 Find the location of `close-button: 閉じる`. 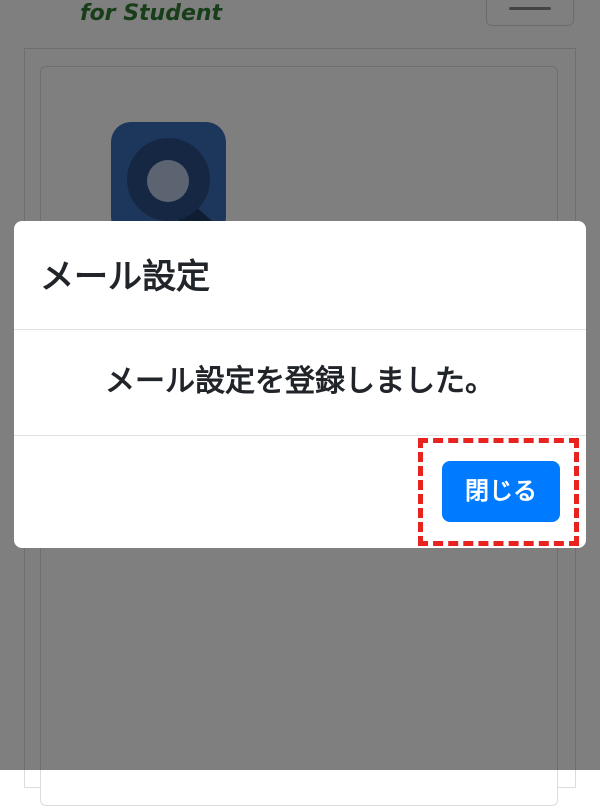

close-button: 閉じる is located at coordinates (501, 491).